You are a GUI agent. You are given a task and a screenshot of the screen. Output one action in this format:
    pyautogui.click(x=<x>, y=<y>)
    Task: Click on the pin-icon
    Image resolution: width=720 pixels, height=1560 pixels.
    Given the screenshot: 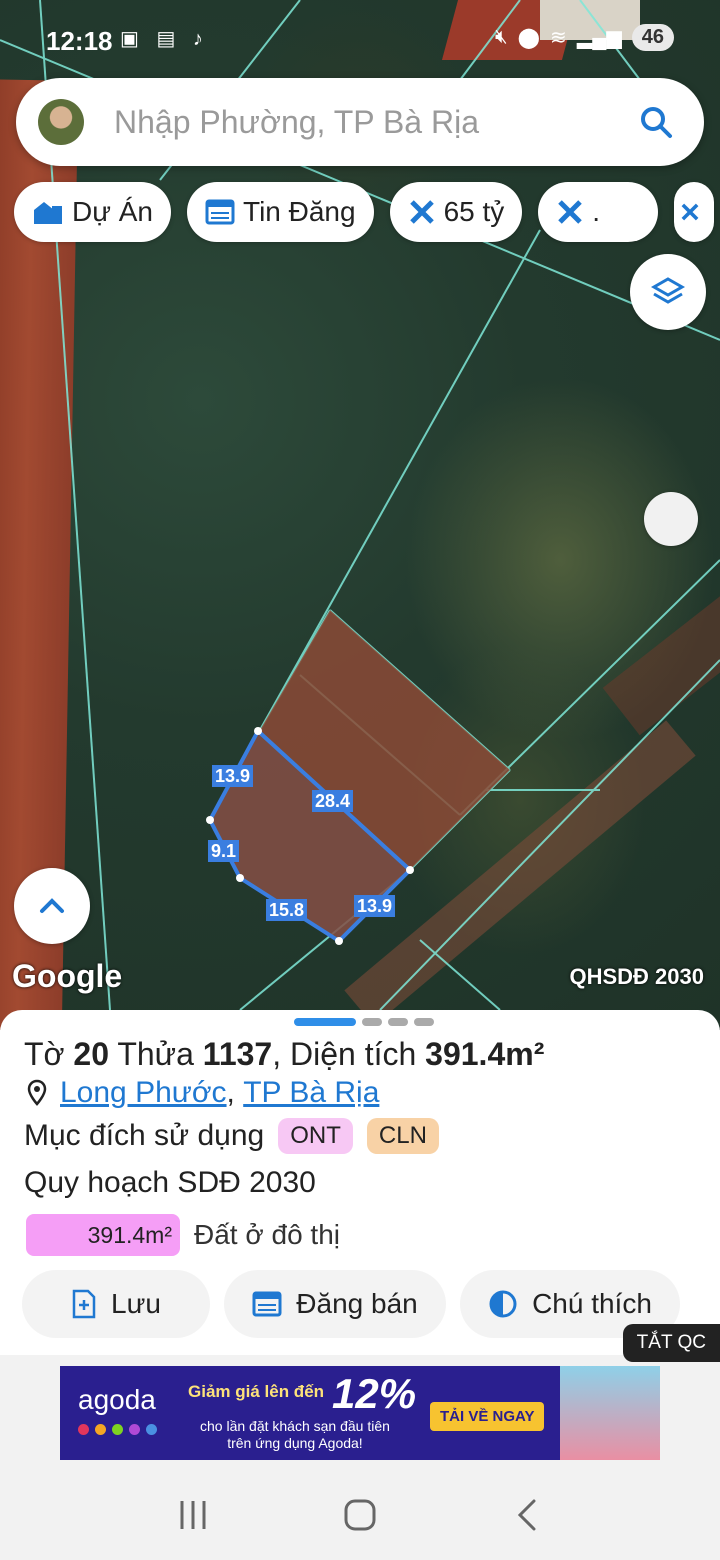 What is the action you would take?
    pyautogui.click(x=37, y=1092)
    